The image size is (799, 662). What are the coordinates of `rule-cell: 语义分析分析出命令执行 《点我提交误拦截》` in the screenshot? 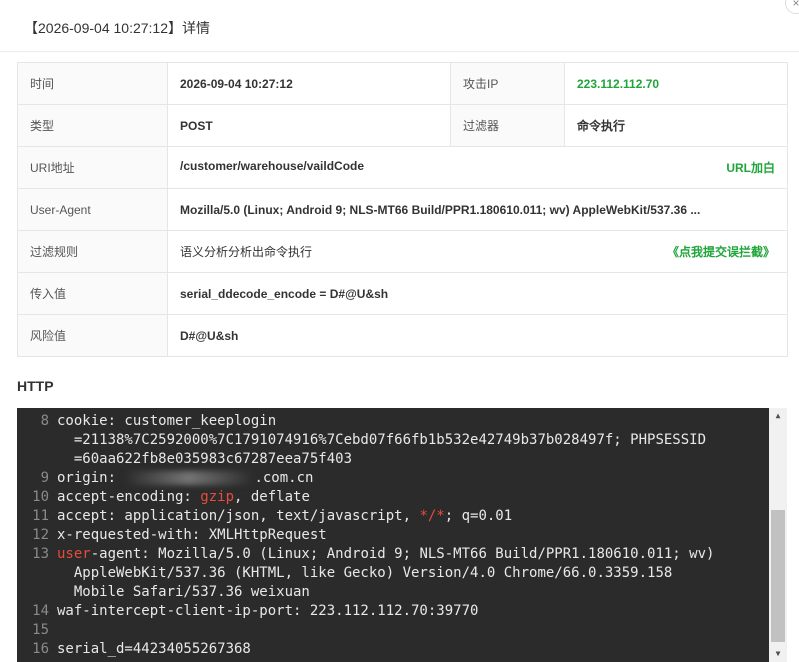 It's located at (477, 251).